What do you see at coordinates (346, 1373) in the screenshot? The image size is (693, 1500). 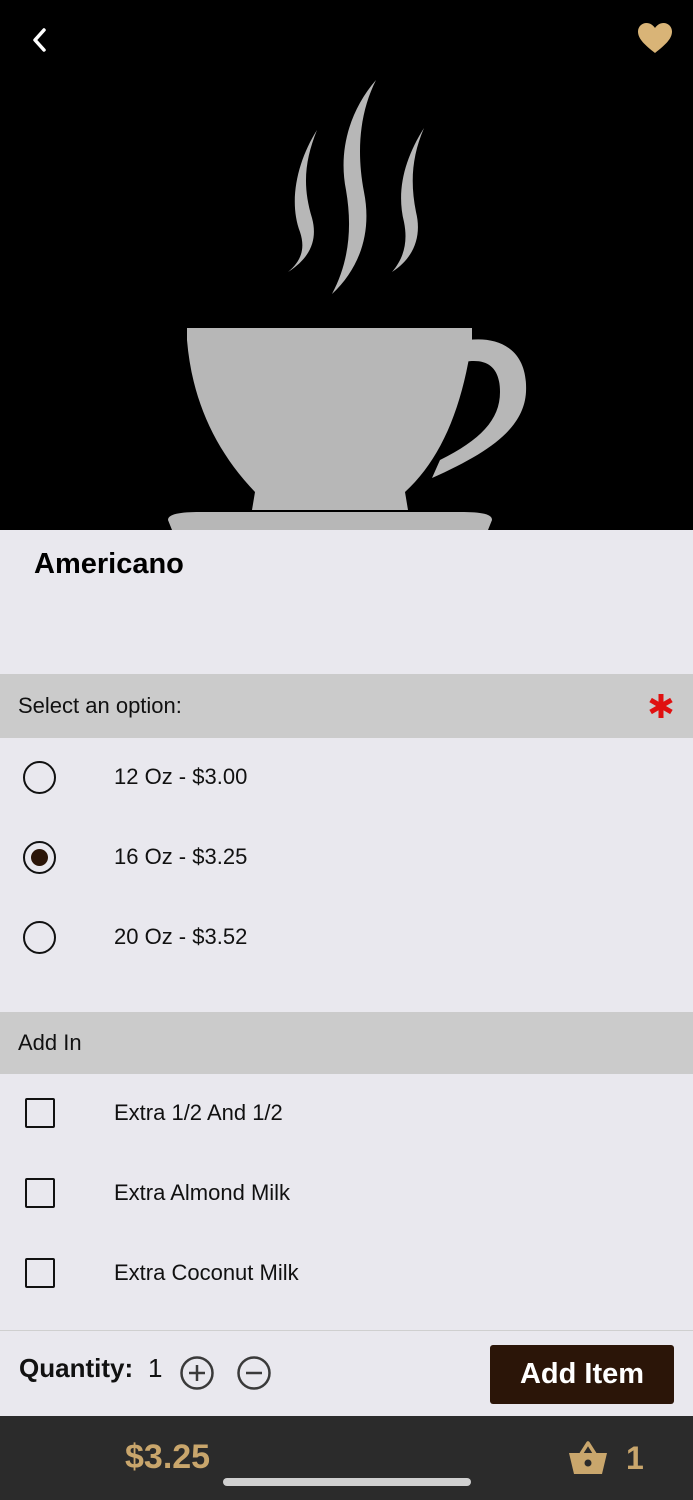 I see `quantity-bar: Quantity: 1 Add Item` at bounding box center [346, 1373].